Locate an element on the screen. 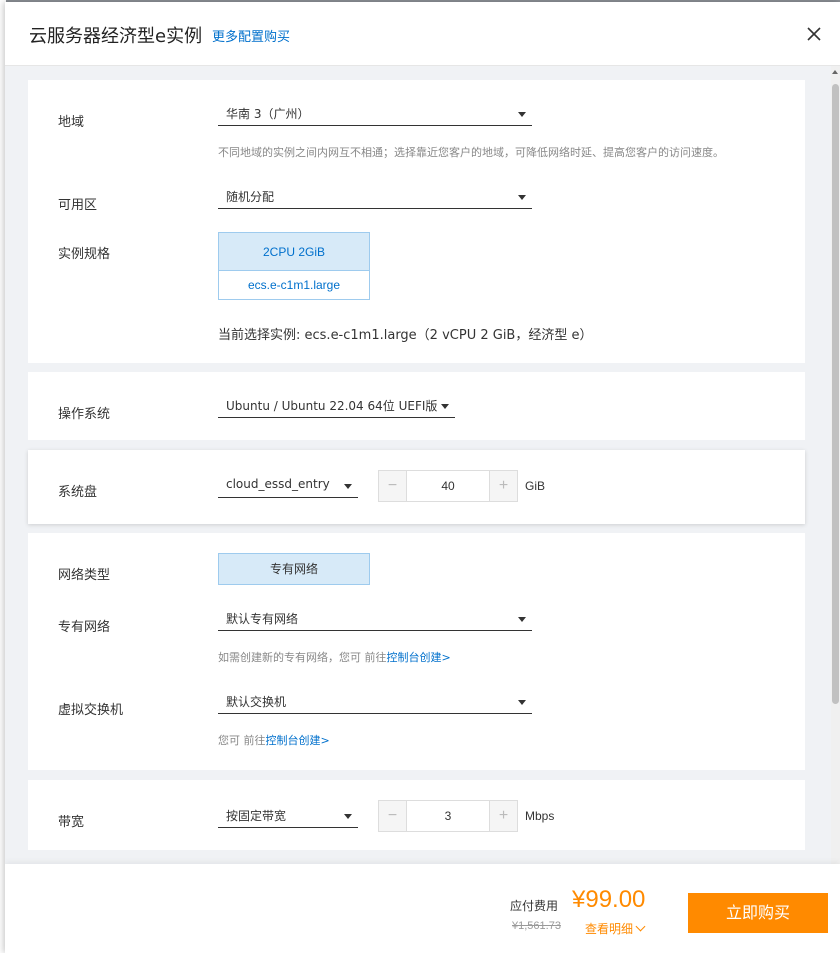 The height and width of the screenshot is (953, 840). vswitch-hint: 您可 前往控制台创建> is located at coordinates (274, 740).